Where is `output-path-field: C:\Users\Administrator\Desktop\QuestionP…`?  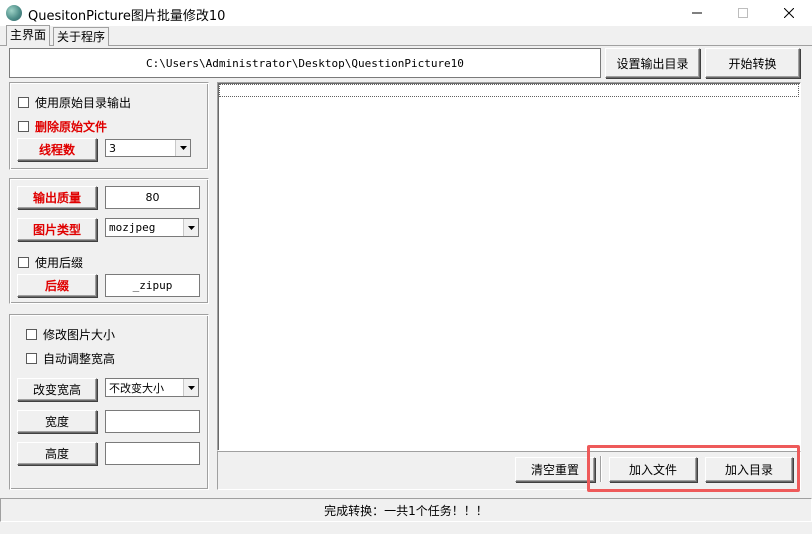
output-path-field: C:\Users\Administrator\Desktop\QuestionP… is located at coordinates (305, 63).